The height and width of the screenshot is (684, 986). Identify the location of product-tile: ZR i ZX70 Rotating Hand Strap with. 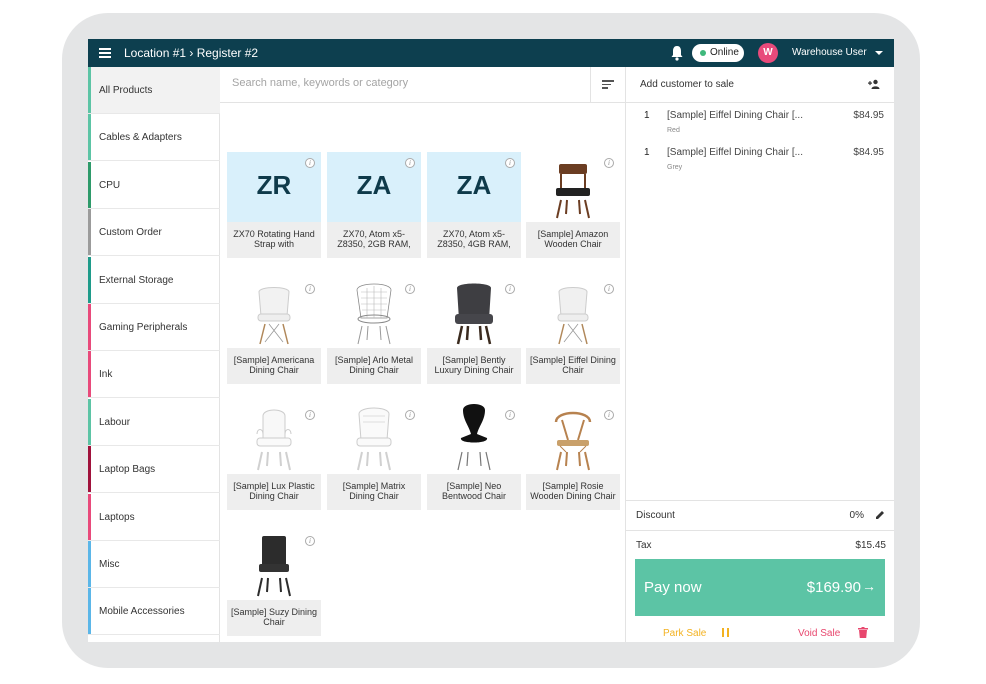
(274, 205).